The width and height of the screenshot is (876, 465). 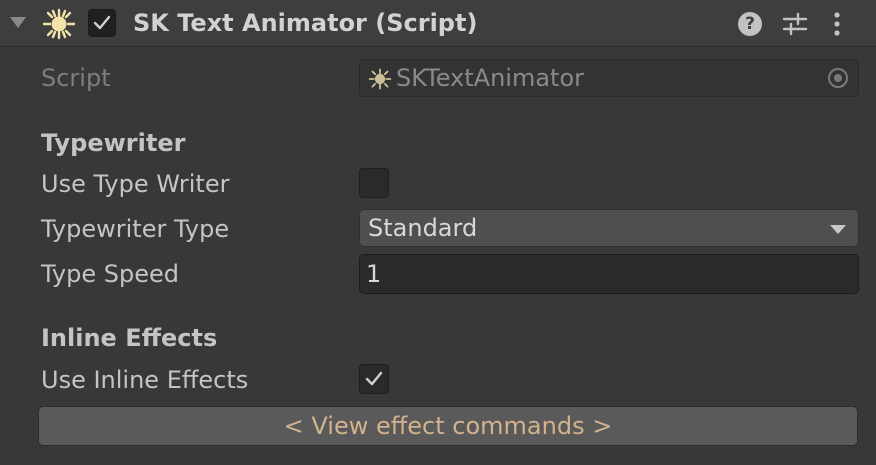 I want to click on type-speed-value: 1, so click(x=374, y=274).